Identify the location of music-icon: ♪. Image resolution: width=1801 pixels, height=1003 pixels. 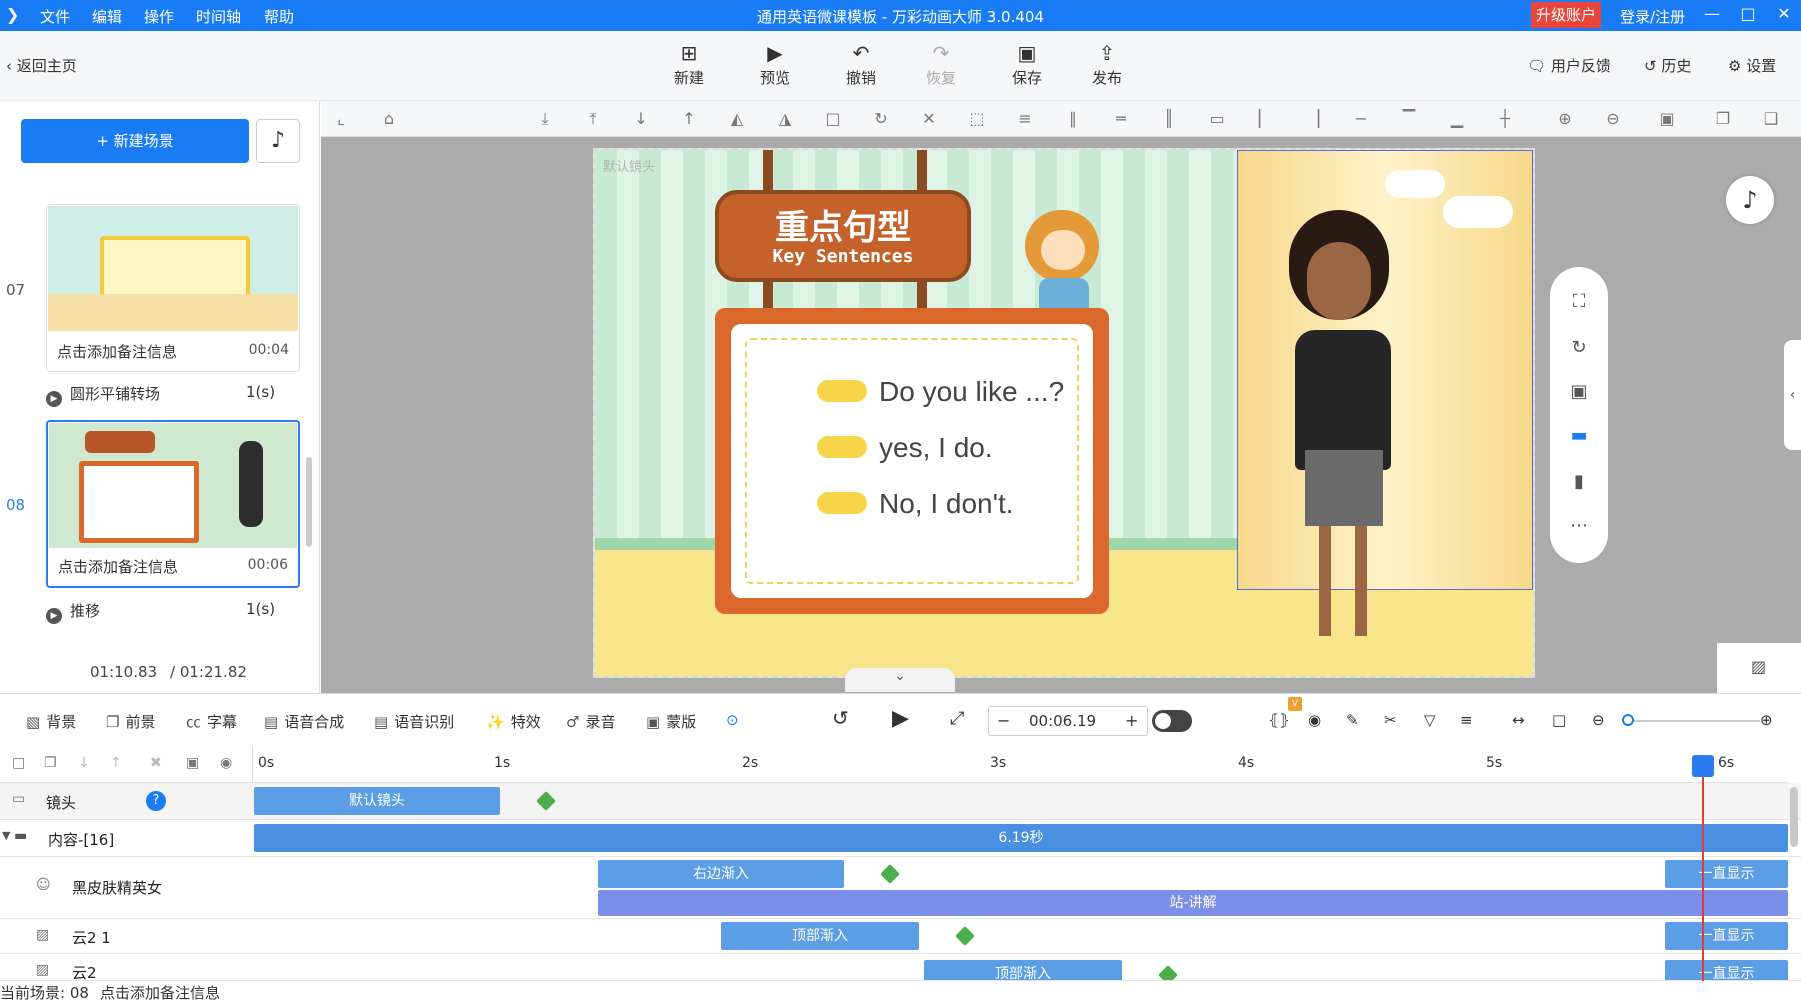
(278, 141).